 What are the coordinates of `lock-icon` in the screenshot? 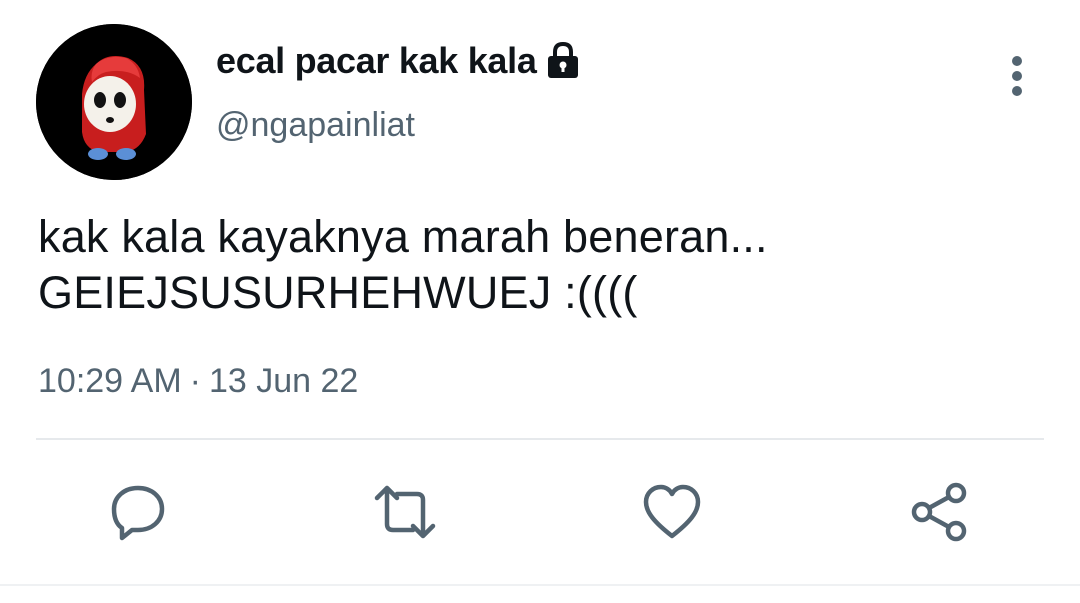 It's located at (563, 61).